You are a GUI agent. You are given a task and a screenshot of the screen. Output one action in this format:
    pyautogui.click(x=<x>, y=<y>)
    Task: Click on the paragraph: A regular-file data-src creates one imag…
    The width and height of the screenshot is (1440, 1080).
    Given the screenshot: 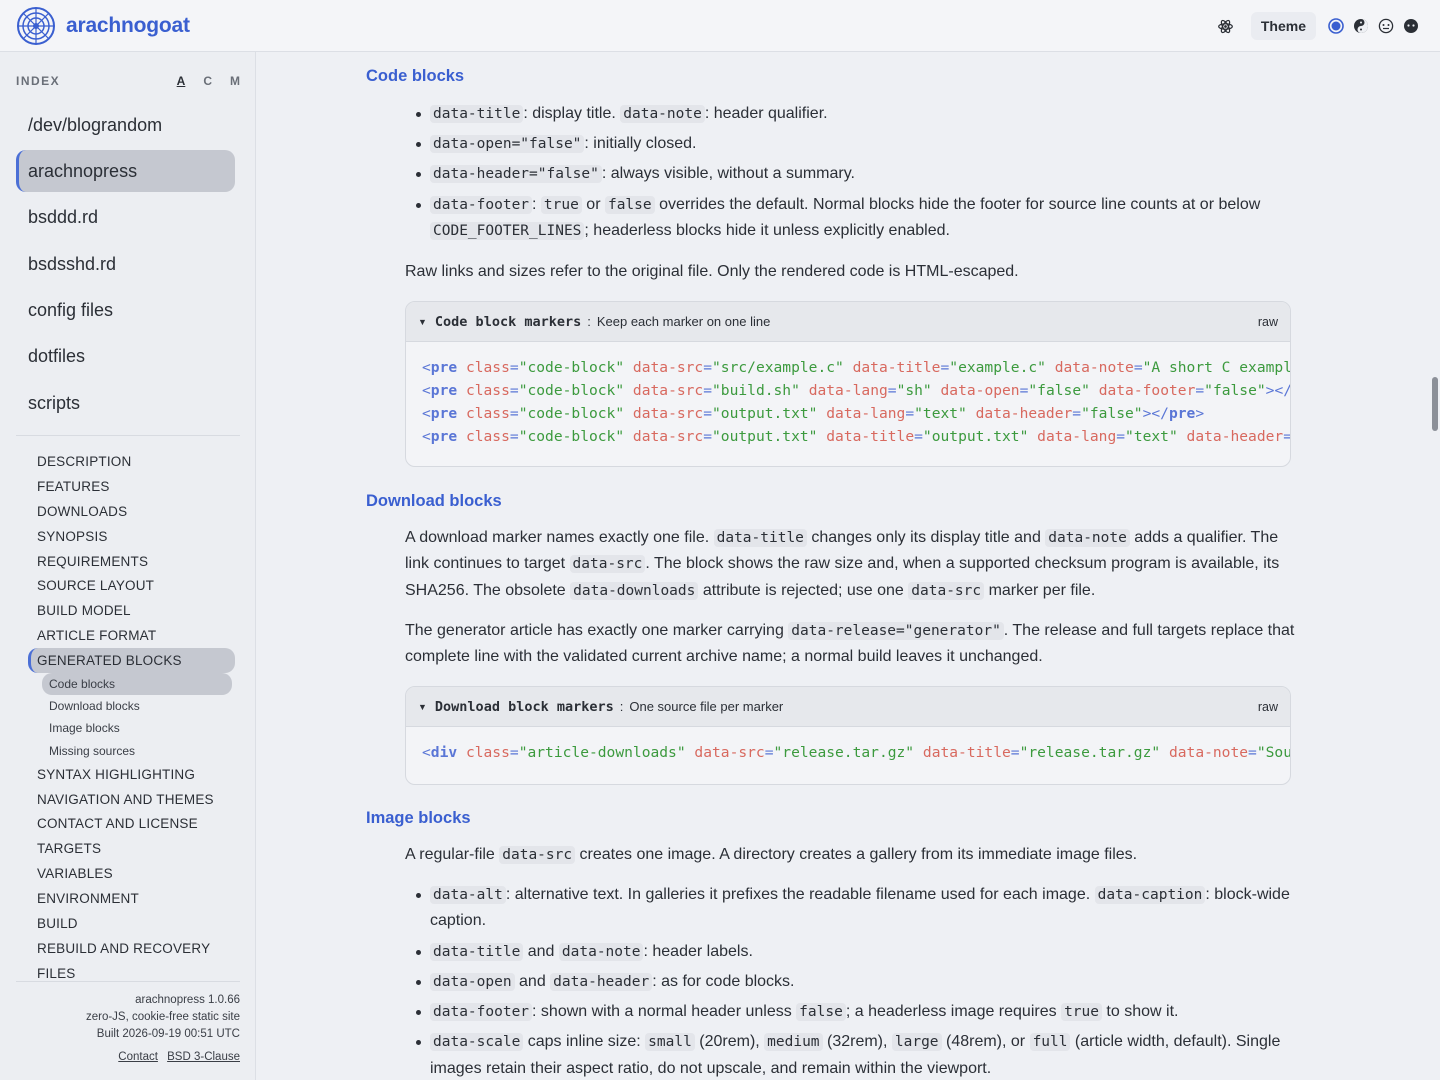 What is the action you would take?
    pyautogui.click(x=850, y=855)
    